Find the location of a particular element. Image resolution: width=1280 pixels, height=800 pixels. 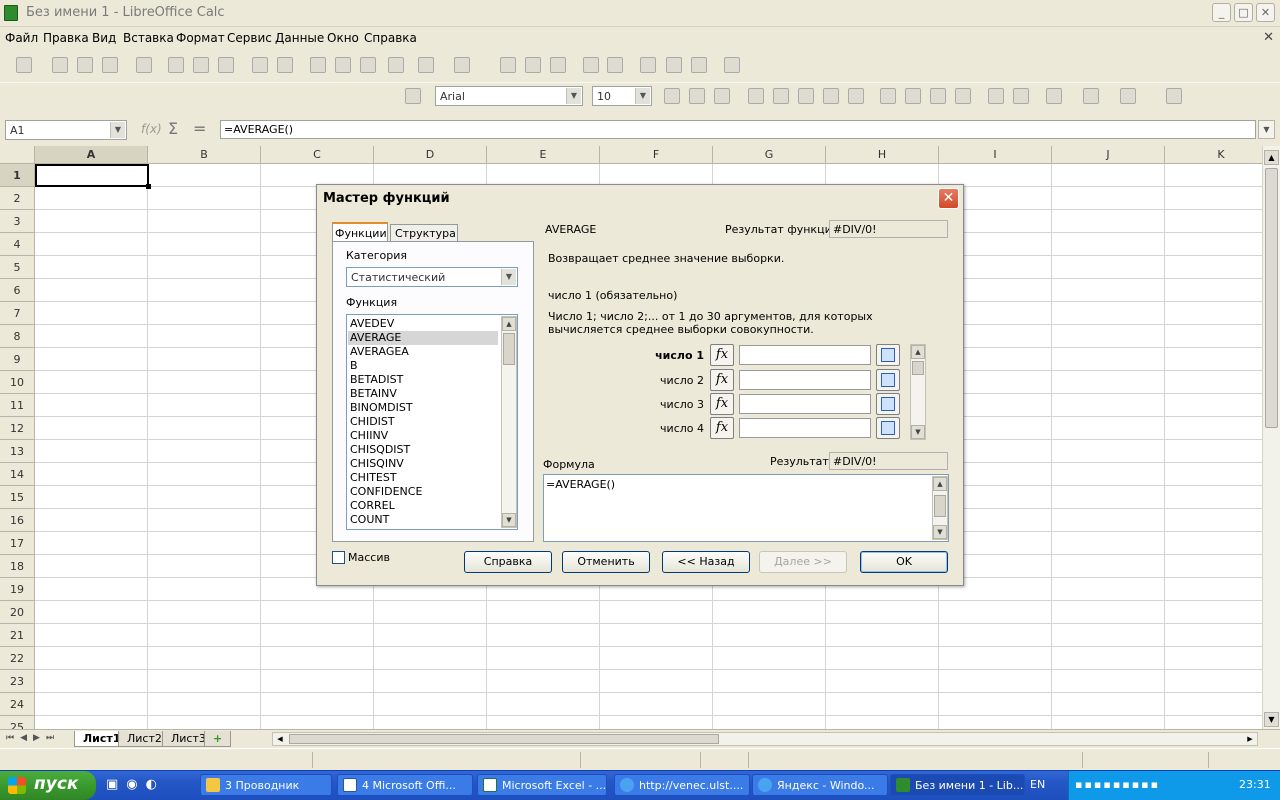

edit-file-icon is located at coordinates (144, 65).